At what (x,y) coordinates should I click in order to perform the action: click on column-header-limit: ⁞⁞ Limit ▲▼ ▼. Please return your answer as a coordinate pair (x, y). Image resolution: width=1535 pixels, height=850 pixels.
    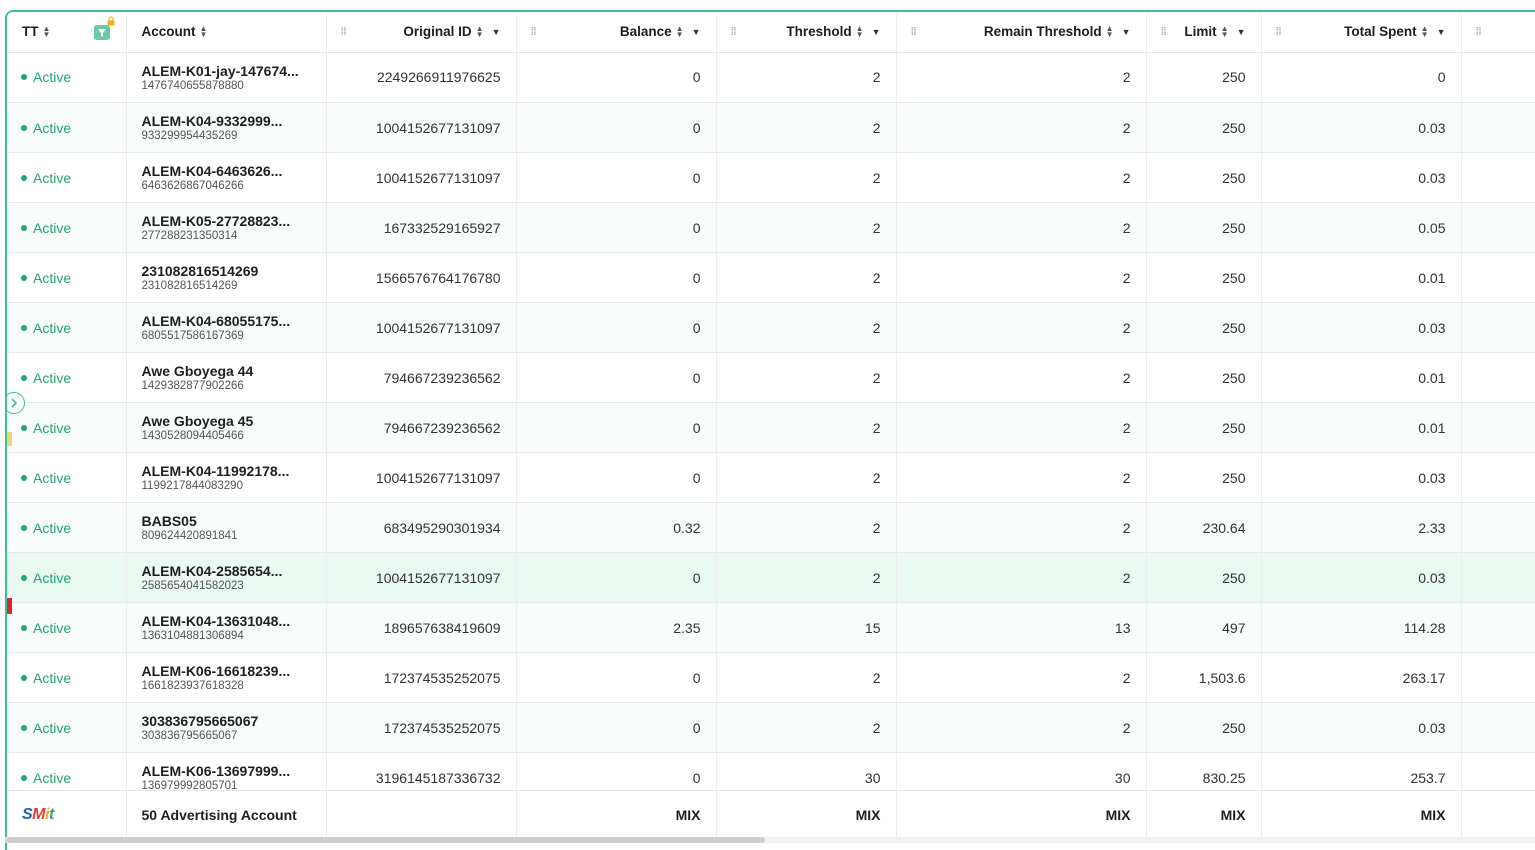
    Looking at the image, I should click on (1203, 32).